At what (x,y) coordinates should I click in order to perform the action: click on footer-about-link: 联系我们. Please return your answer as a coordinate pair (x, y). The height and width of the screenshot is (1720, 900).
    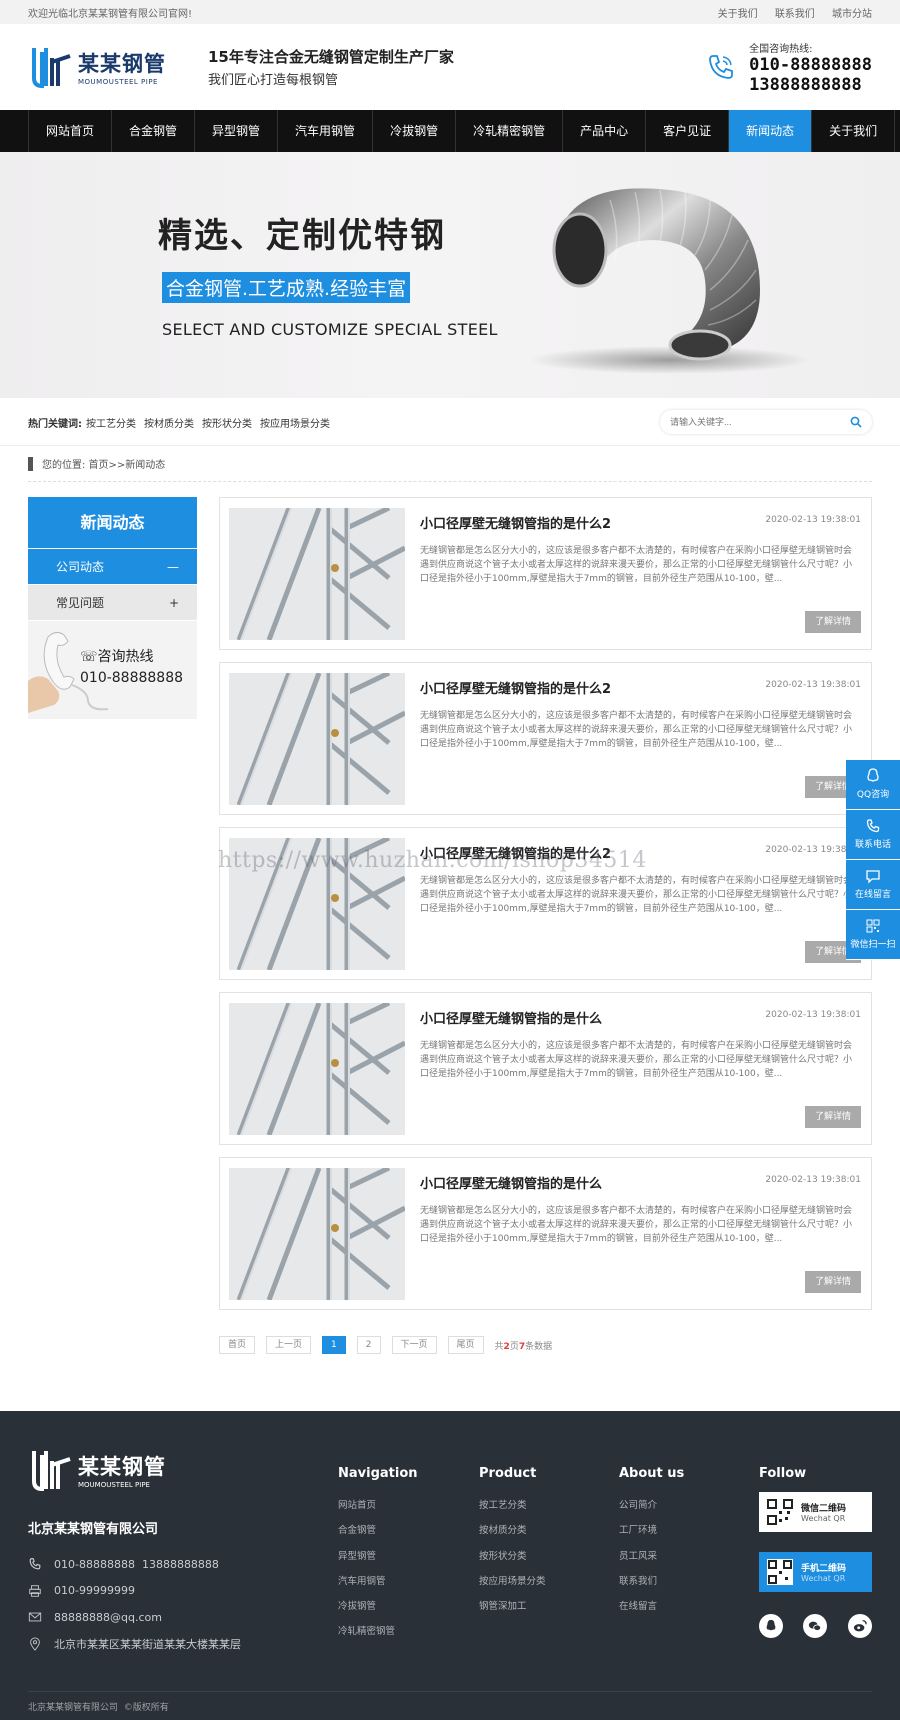
    Looking at the image, I should click on (651, 1581).